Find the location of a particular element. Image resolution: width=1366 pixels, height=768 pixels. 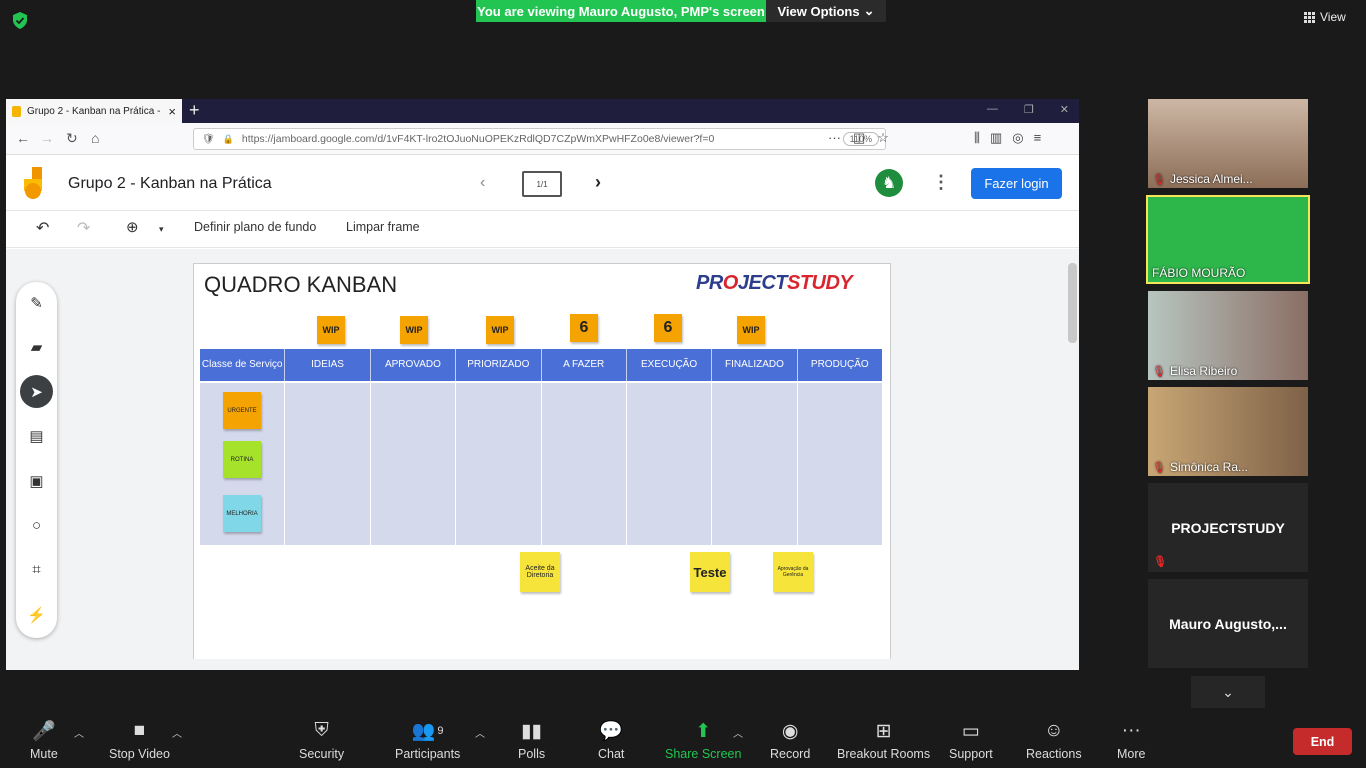

previous-frame-icon: ‹ is located at coordinates (482, 183).